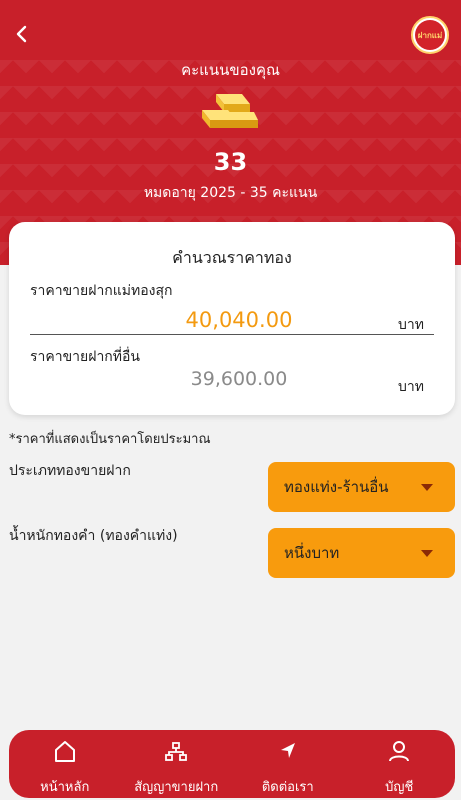 The width and height of the screenshot is (461, 800). What do you see at coordinates (239, 379) in the screenshot?
I see `other-price-value: 39,600.00` at bounding box center [239, 379].